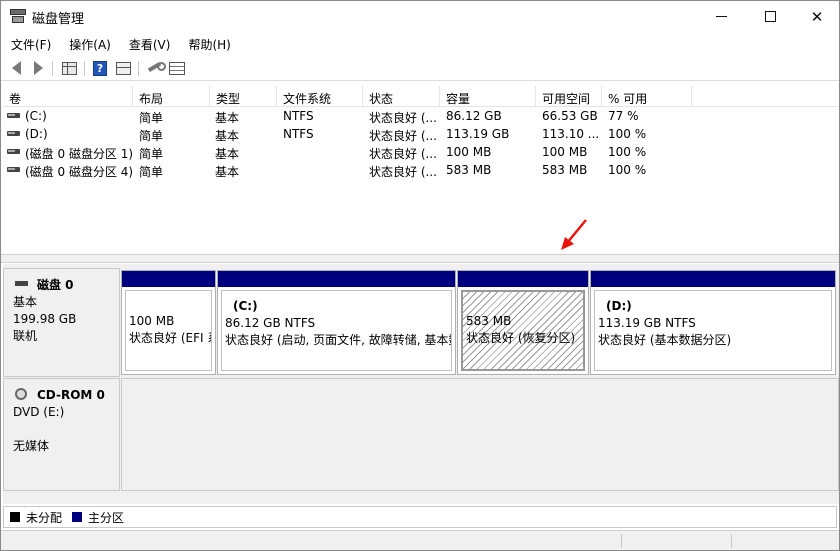  I want to click on cell-capacity: 113.19 GB, so click(478, 134).